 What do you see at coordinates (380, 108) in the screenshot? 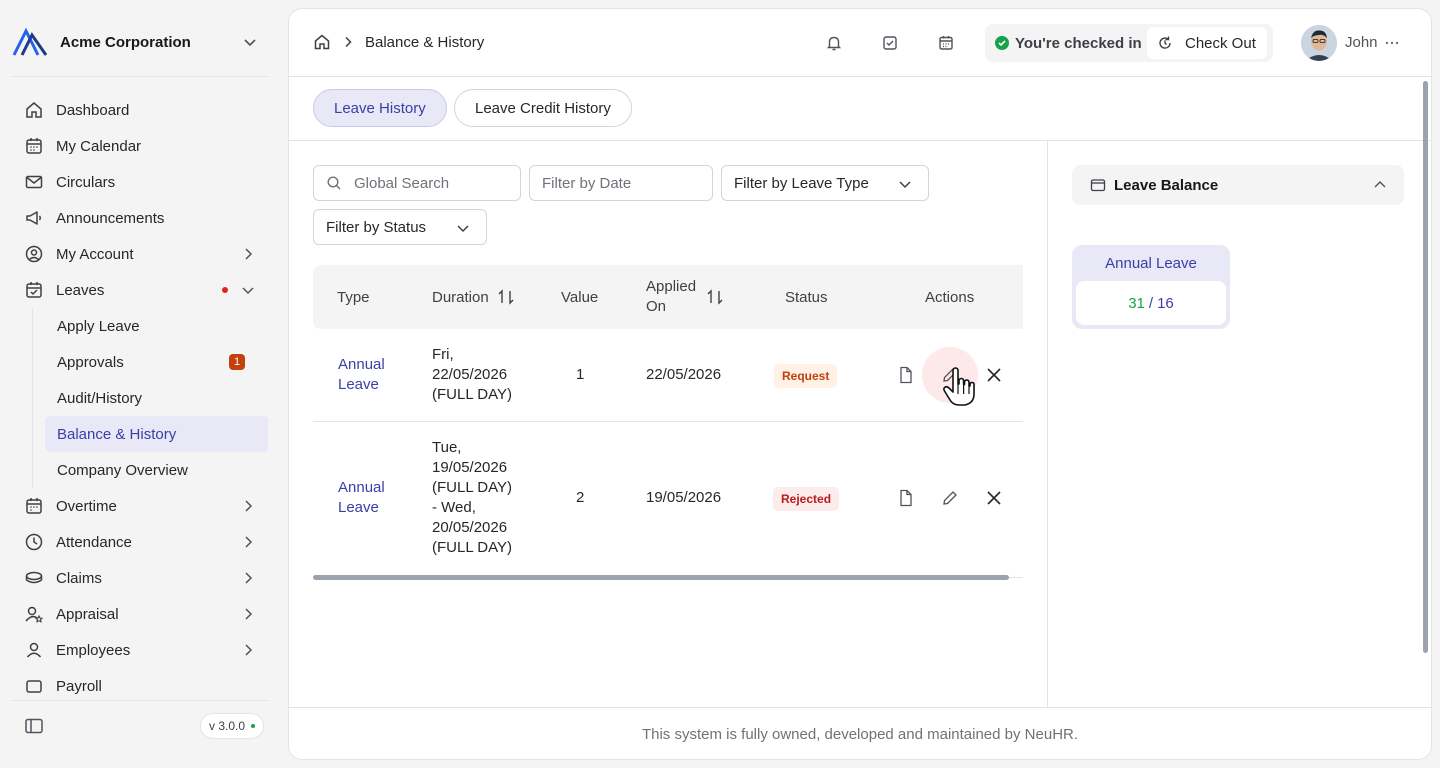
I see `tab-leave-history: Leave History` at bounding box center [380, 108].